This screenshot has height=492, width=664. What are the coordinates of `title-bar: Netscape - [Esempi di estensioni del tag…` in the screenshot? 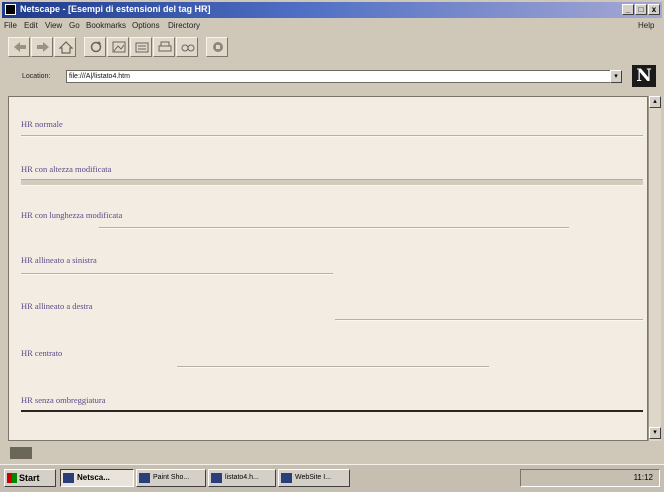 It's located at (332, 10).